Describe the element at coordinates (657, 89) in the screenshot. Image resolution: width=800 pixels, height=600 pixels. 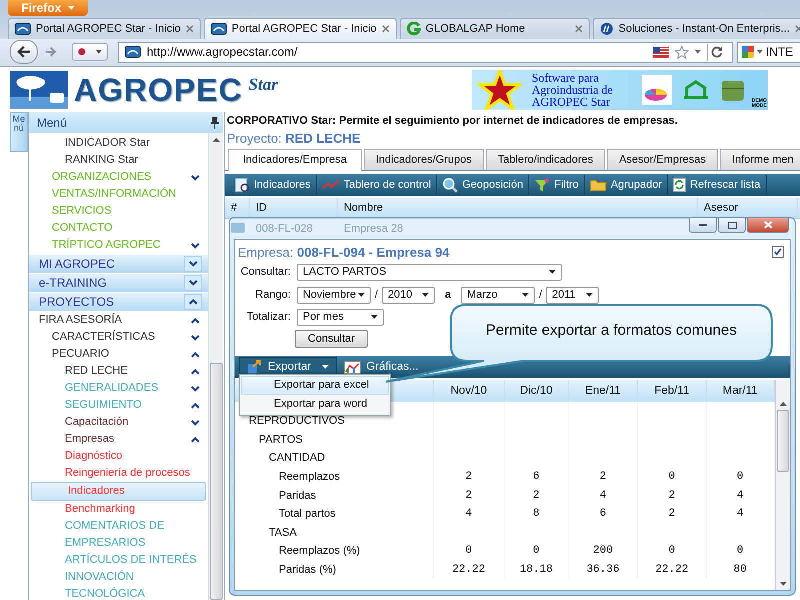
I see `pie-chart-icon` at that location.